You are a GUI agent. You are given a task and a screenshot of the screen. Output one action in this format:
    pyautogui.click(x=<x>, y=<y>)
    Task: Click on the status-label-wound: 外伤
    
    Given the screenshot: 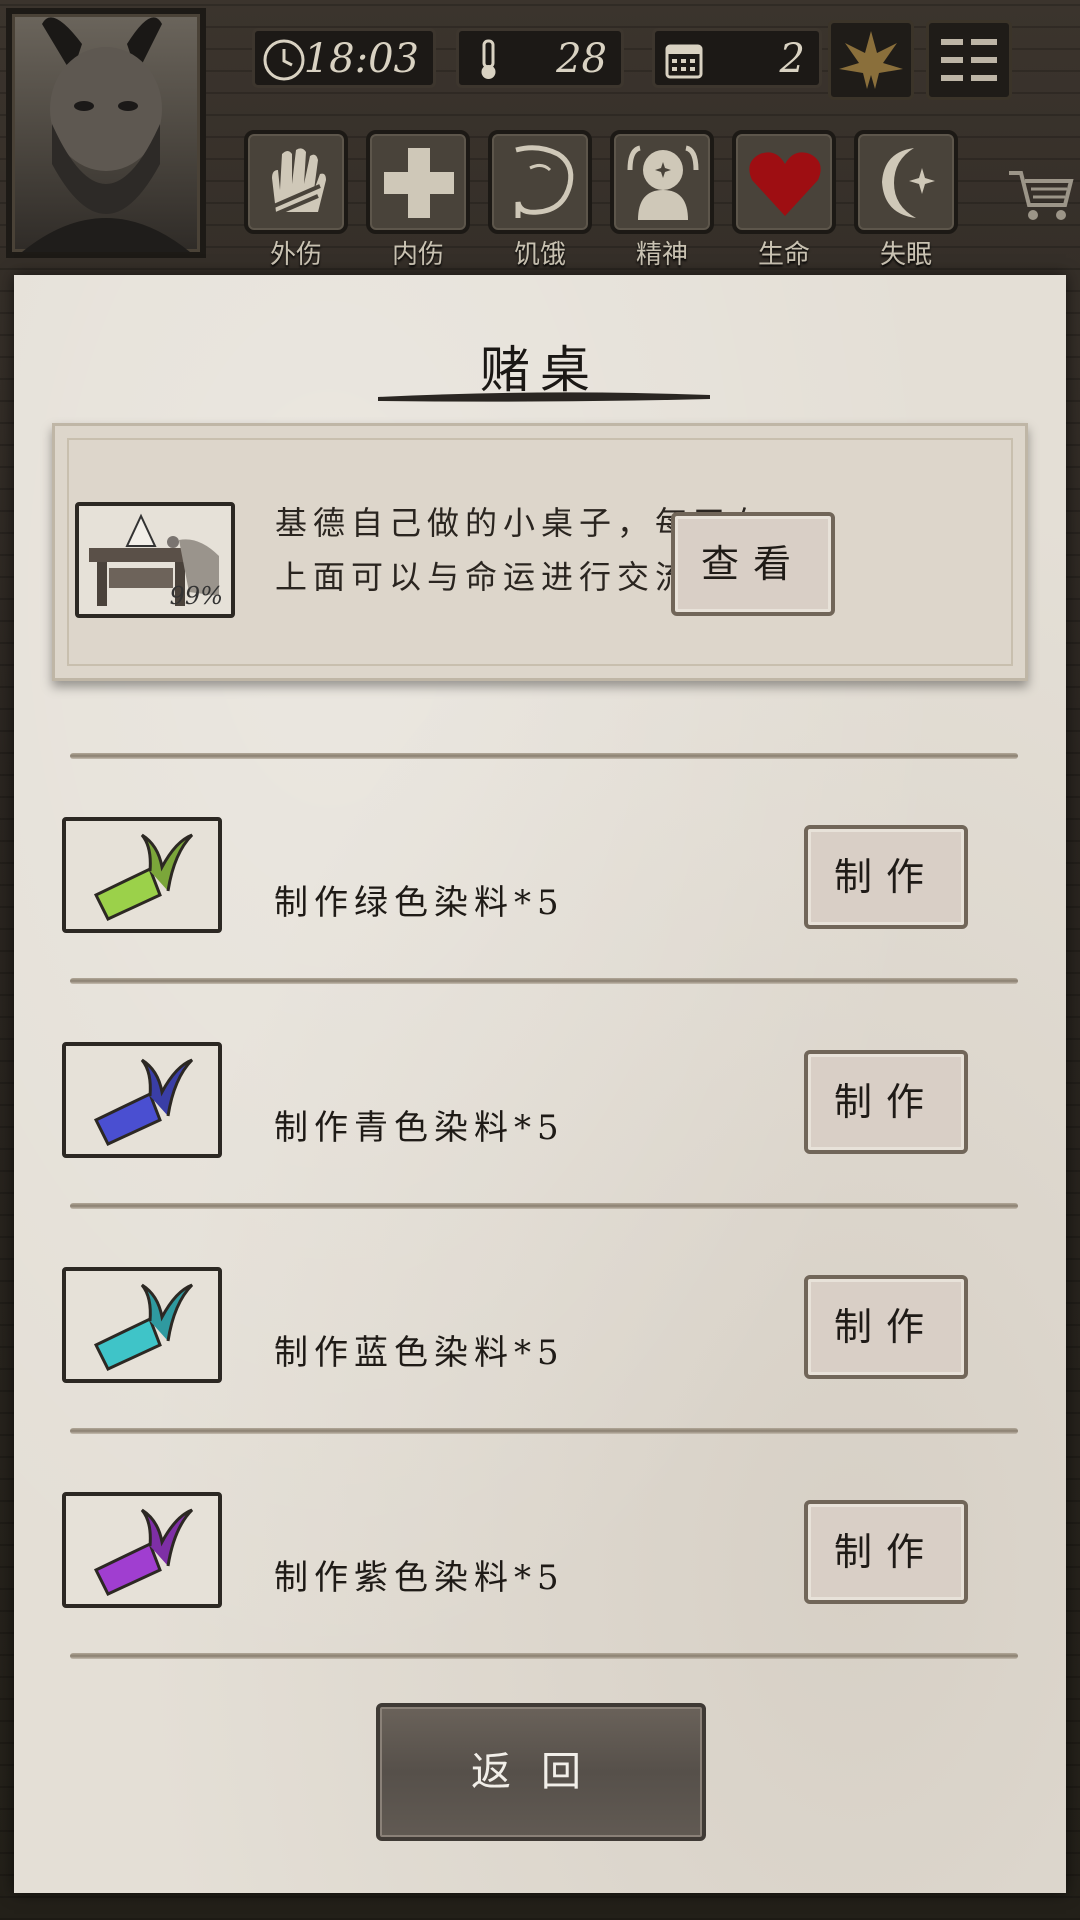 What is the action you would take?
    pyautogui.click(x=295, y=255)
    